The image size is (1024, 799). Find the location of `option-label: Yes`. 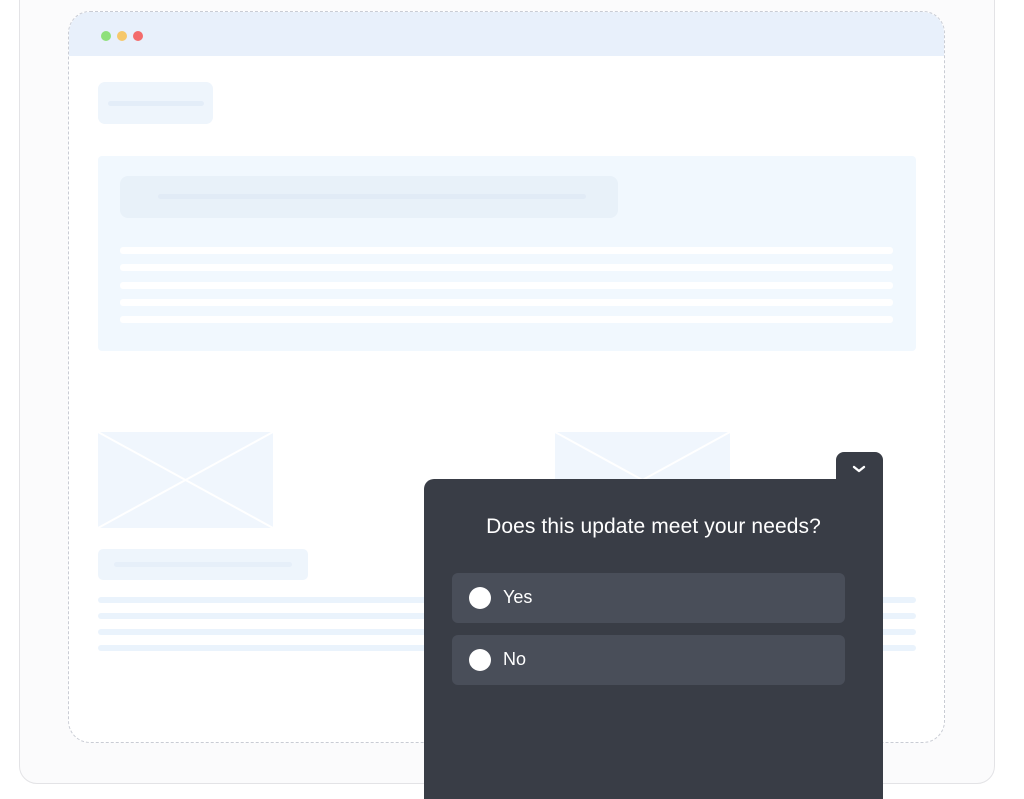

option-label: Yes is located at coordinates (518, 597).